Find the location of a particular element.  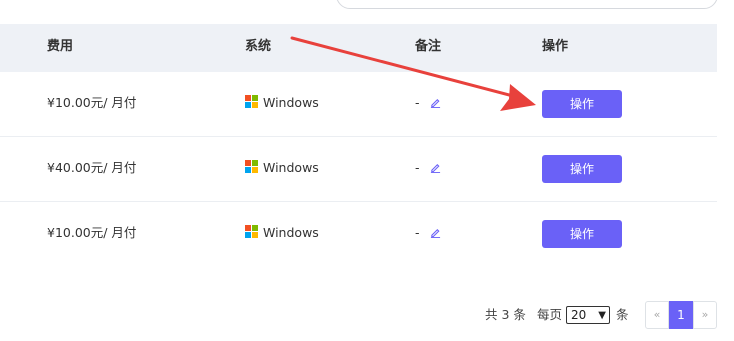

fee-cell: ¥40.00元/ 月付 is located at coordinates (92, 167).